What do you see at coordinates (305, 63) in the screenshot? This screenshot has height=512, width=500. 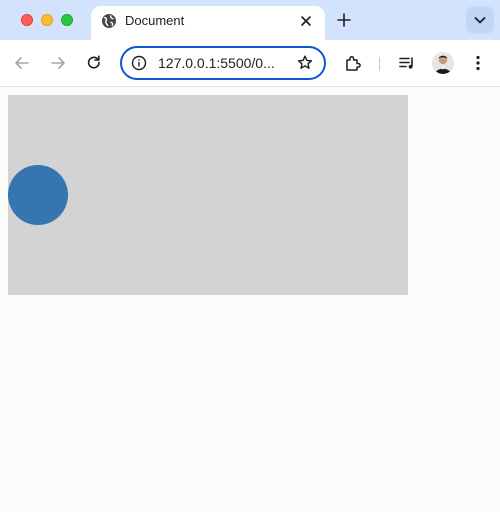 I see `star-icon` at bounding box center [305, 63].